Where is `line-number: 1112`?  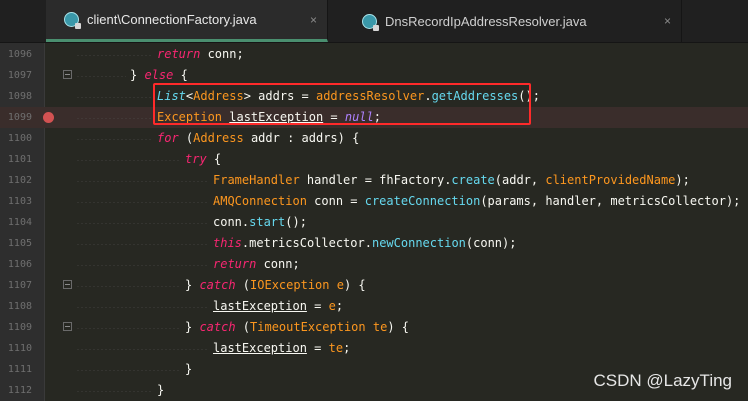
line-number: 1112 is located at coordinates (19, 390).